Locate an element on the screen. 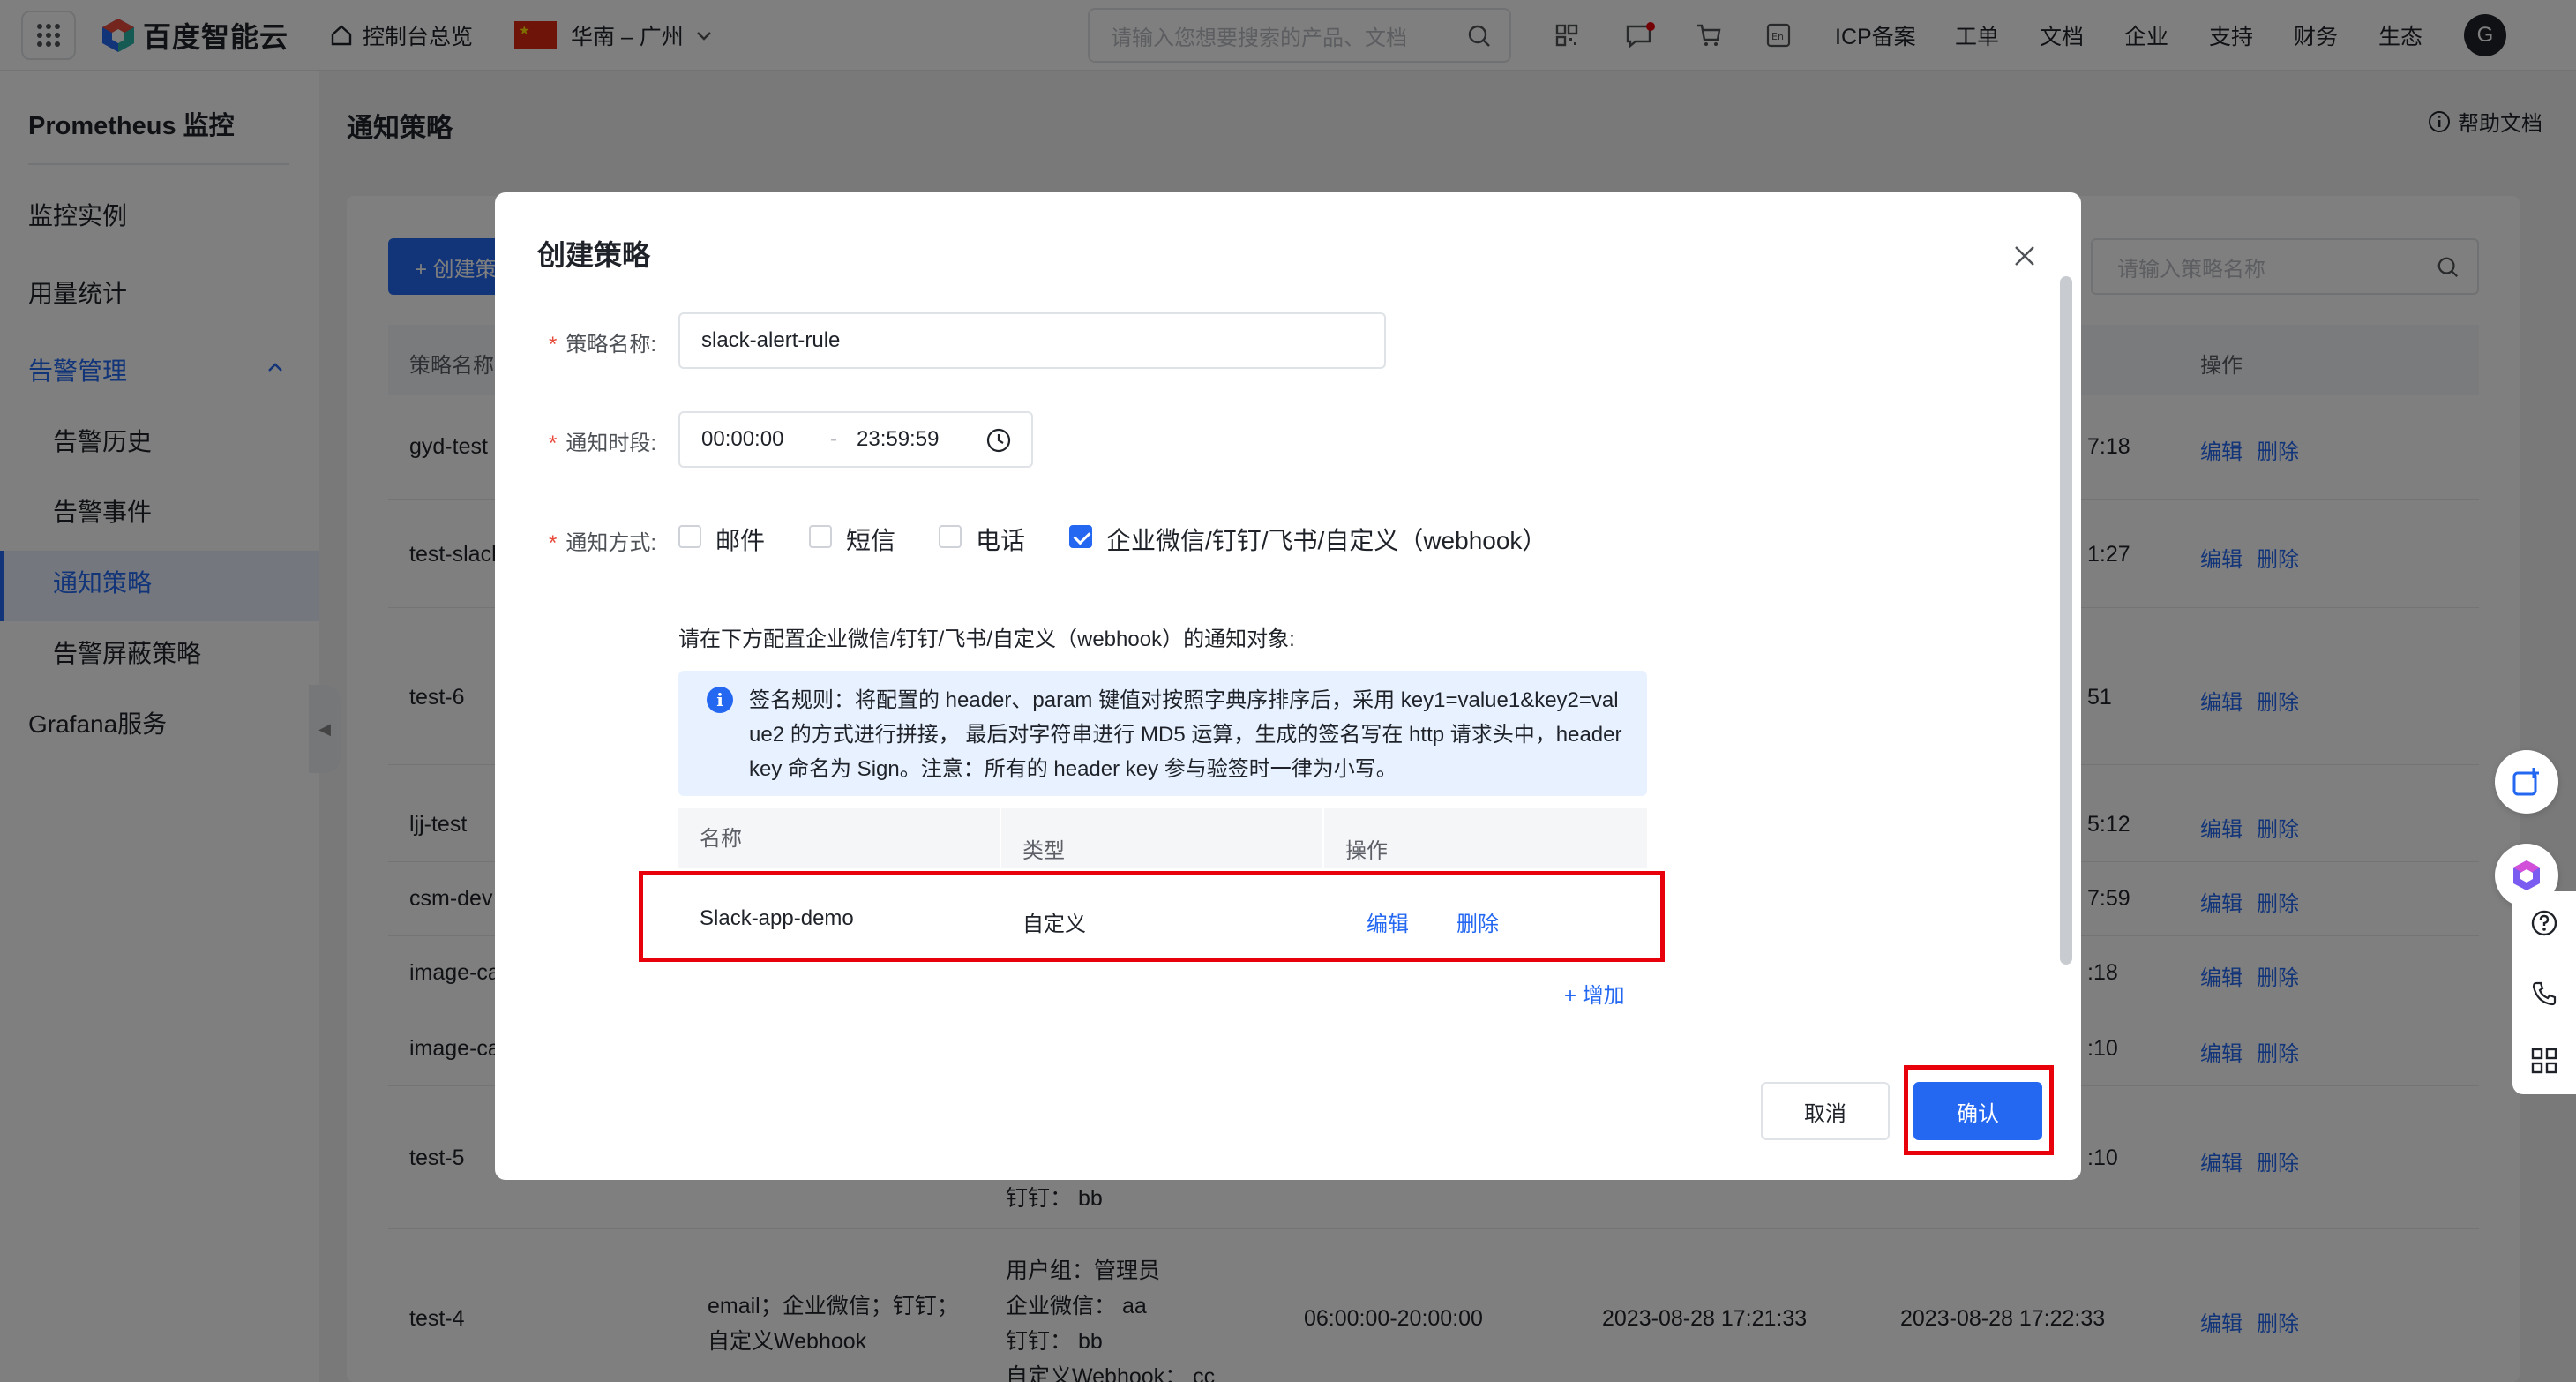 The image size is (2576, 1382). apps-icon is located at coordinates (2544, 1061).